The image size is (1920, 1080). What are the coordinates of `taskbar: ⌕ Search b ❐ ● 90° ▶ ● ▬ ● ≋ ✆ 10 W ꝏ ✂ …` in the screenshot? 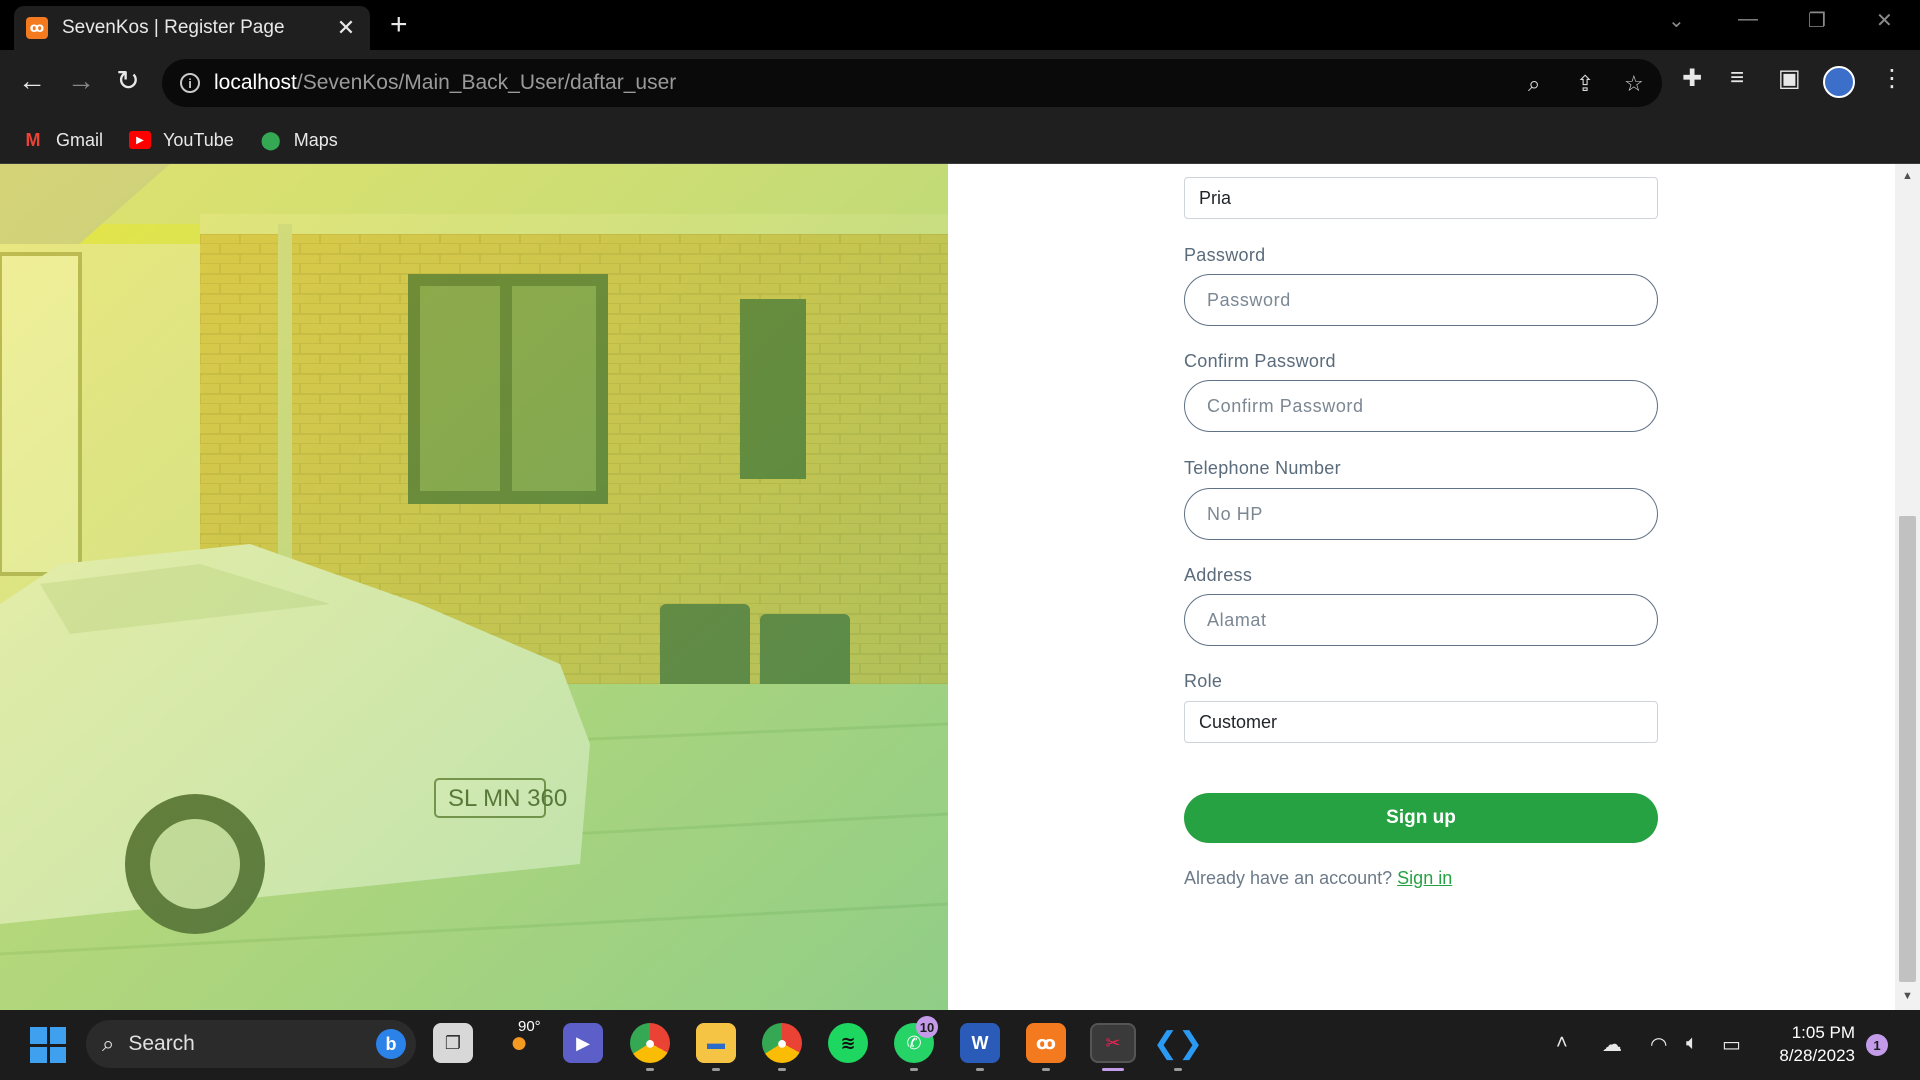 It's located at (960, 1045).